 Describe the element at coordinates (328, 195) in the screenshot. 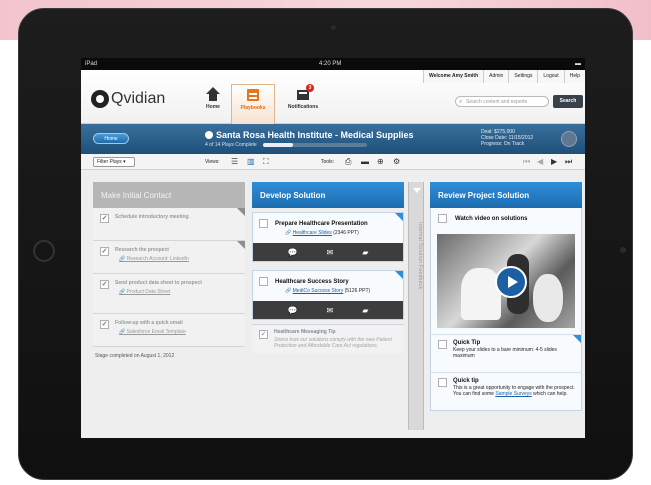

I see `stage-title: Develop Solution` at that location.